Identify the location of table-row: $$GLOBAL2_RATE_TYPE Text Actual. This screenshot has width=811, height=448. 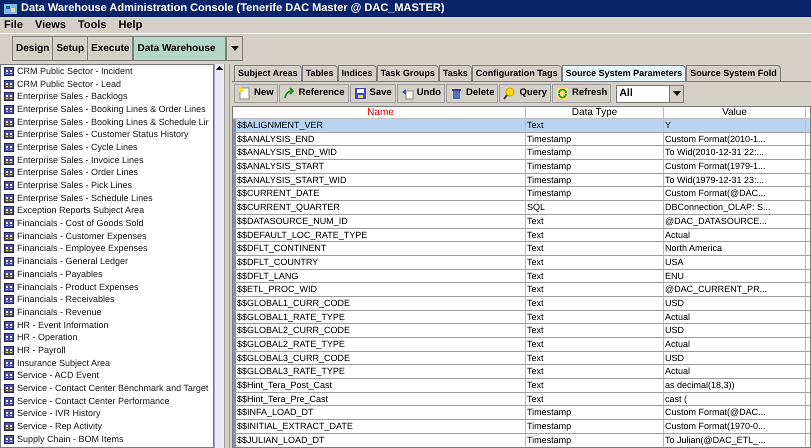
(521, 345).